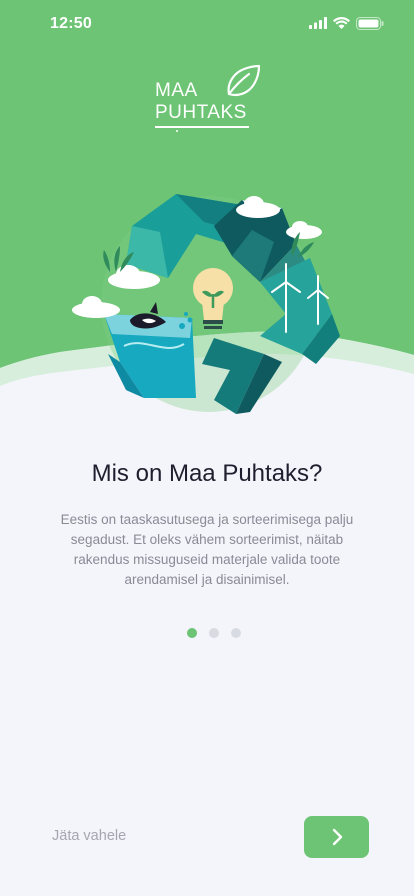  What do you see at coordinates (207, 473) in the screenshot?
I see `page-title: Mis on Maa Puhtaks?` at bounding box center [207, 473].